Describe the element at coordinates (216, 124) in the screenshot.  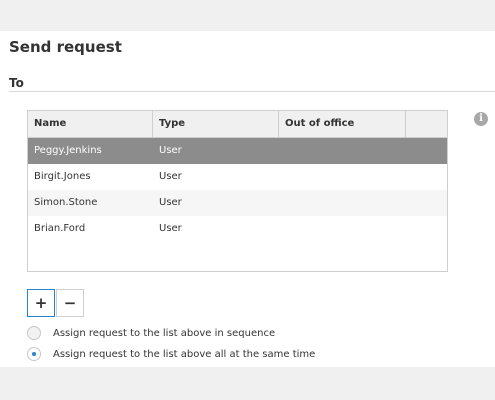
I see `column-header-type: Type` at that location.